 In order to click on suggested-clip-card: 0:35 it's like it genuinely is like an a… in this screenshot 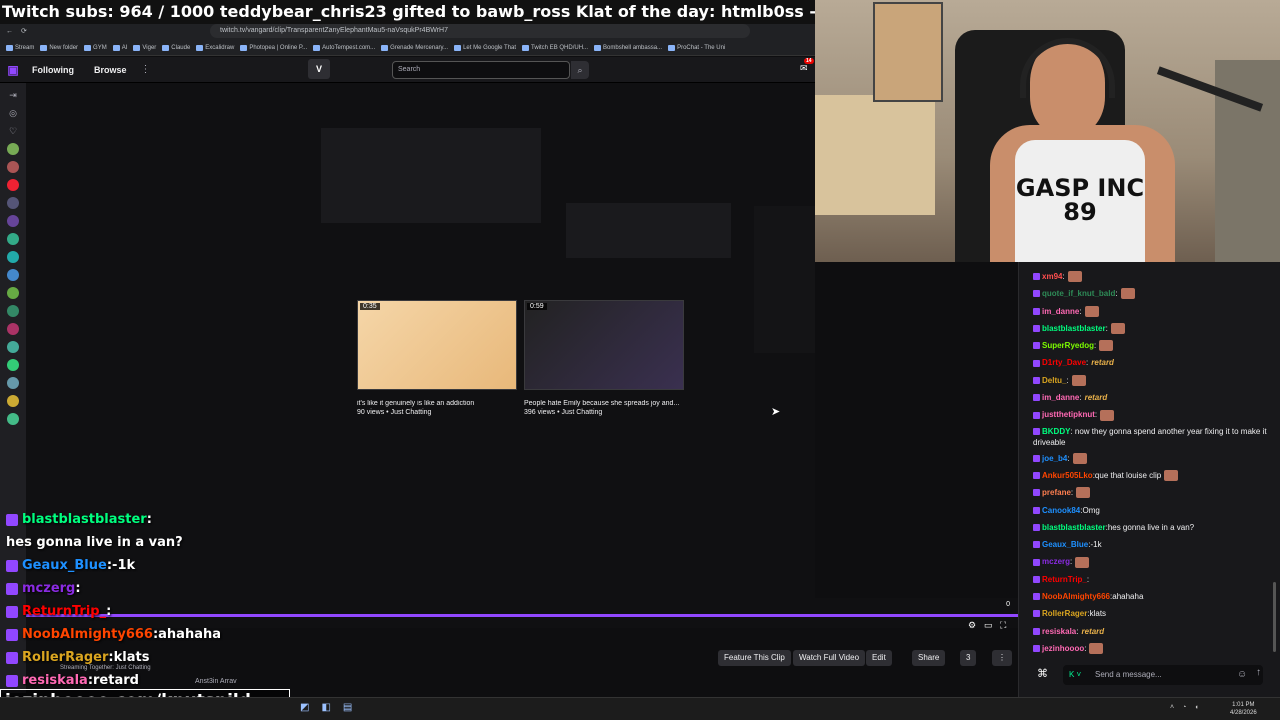, I will do `click(437, 358)`.